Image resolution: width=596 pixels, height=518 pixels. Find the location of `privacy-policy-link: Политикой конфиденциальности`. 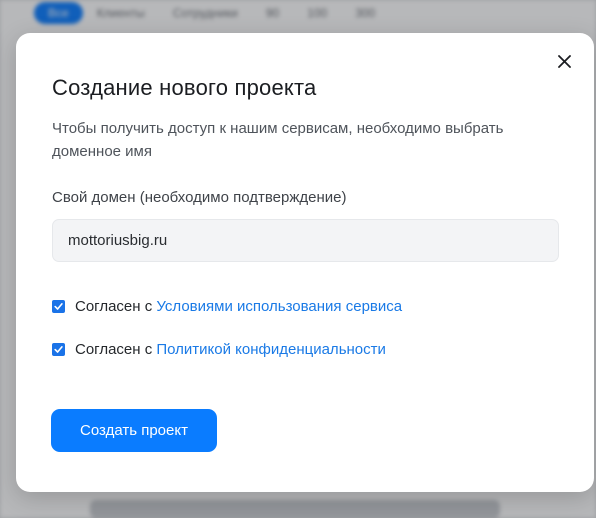

privacy-policy-link: Политикой конфиденциальности is located at coordinates (271, 349).